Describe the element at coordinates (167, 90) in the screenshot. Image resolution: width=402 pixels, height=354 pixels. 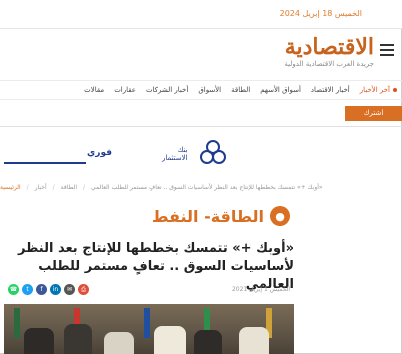
I see `nav-item-companies: أخبار الشركات` at that location.